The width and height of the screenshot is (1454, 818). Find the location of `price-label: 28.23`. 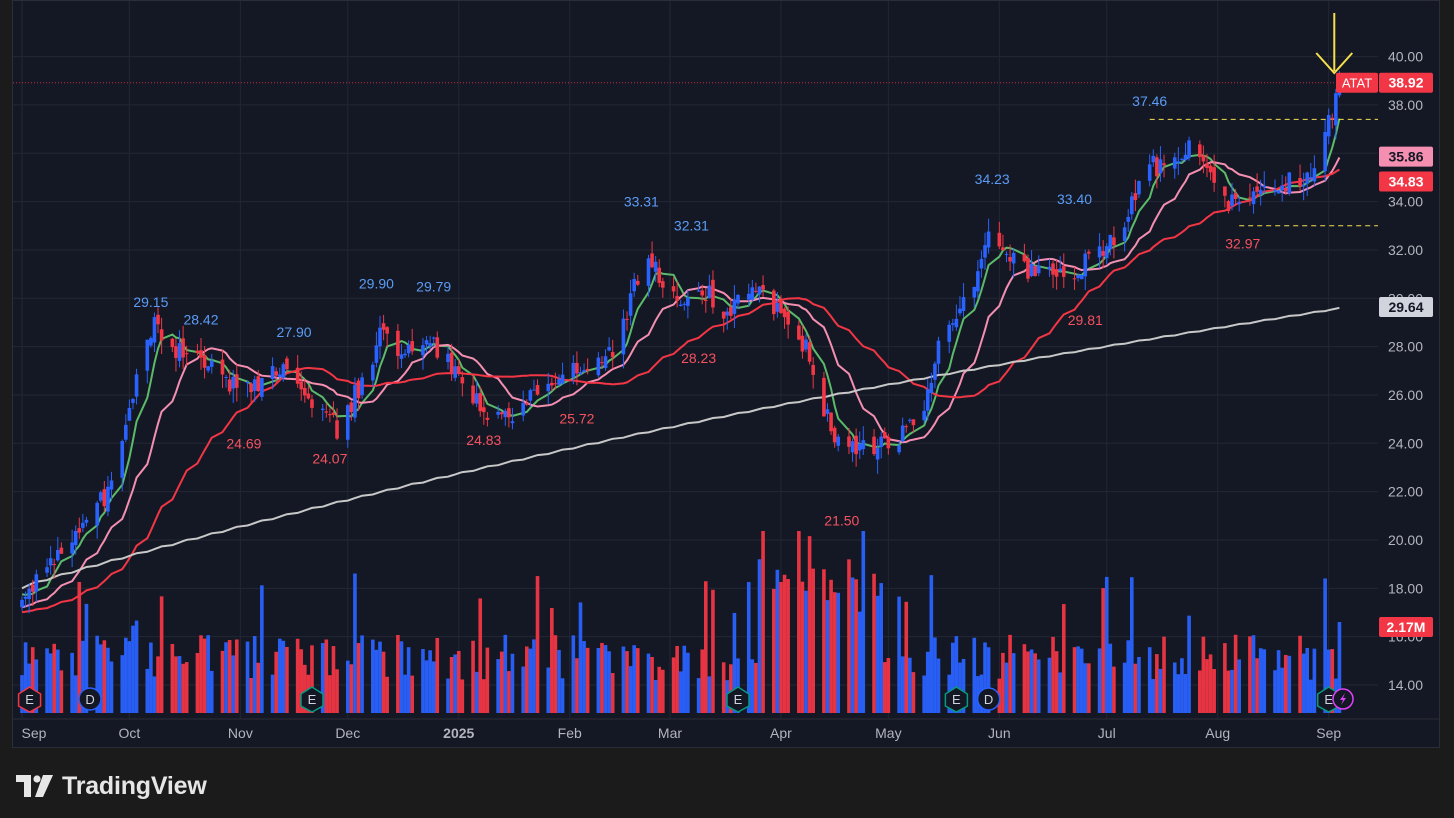

price-label: 28.23 is located at coordinates (698, 358).